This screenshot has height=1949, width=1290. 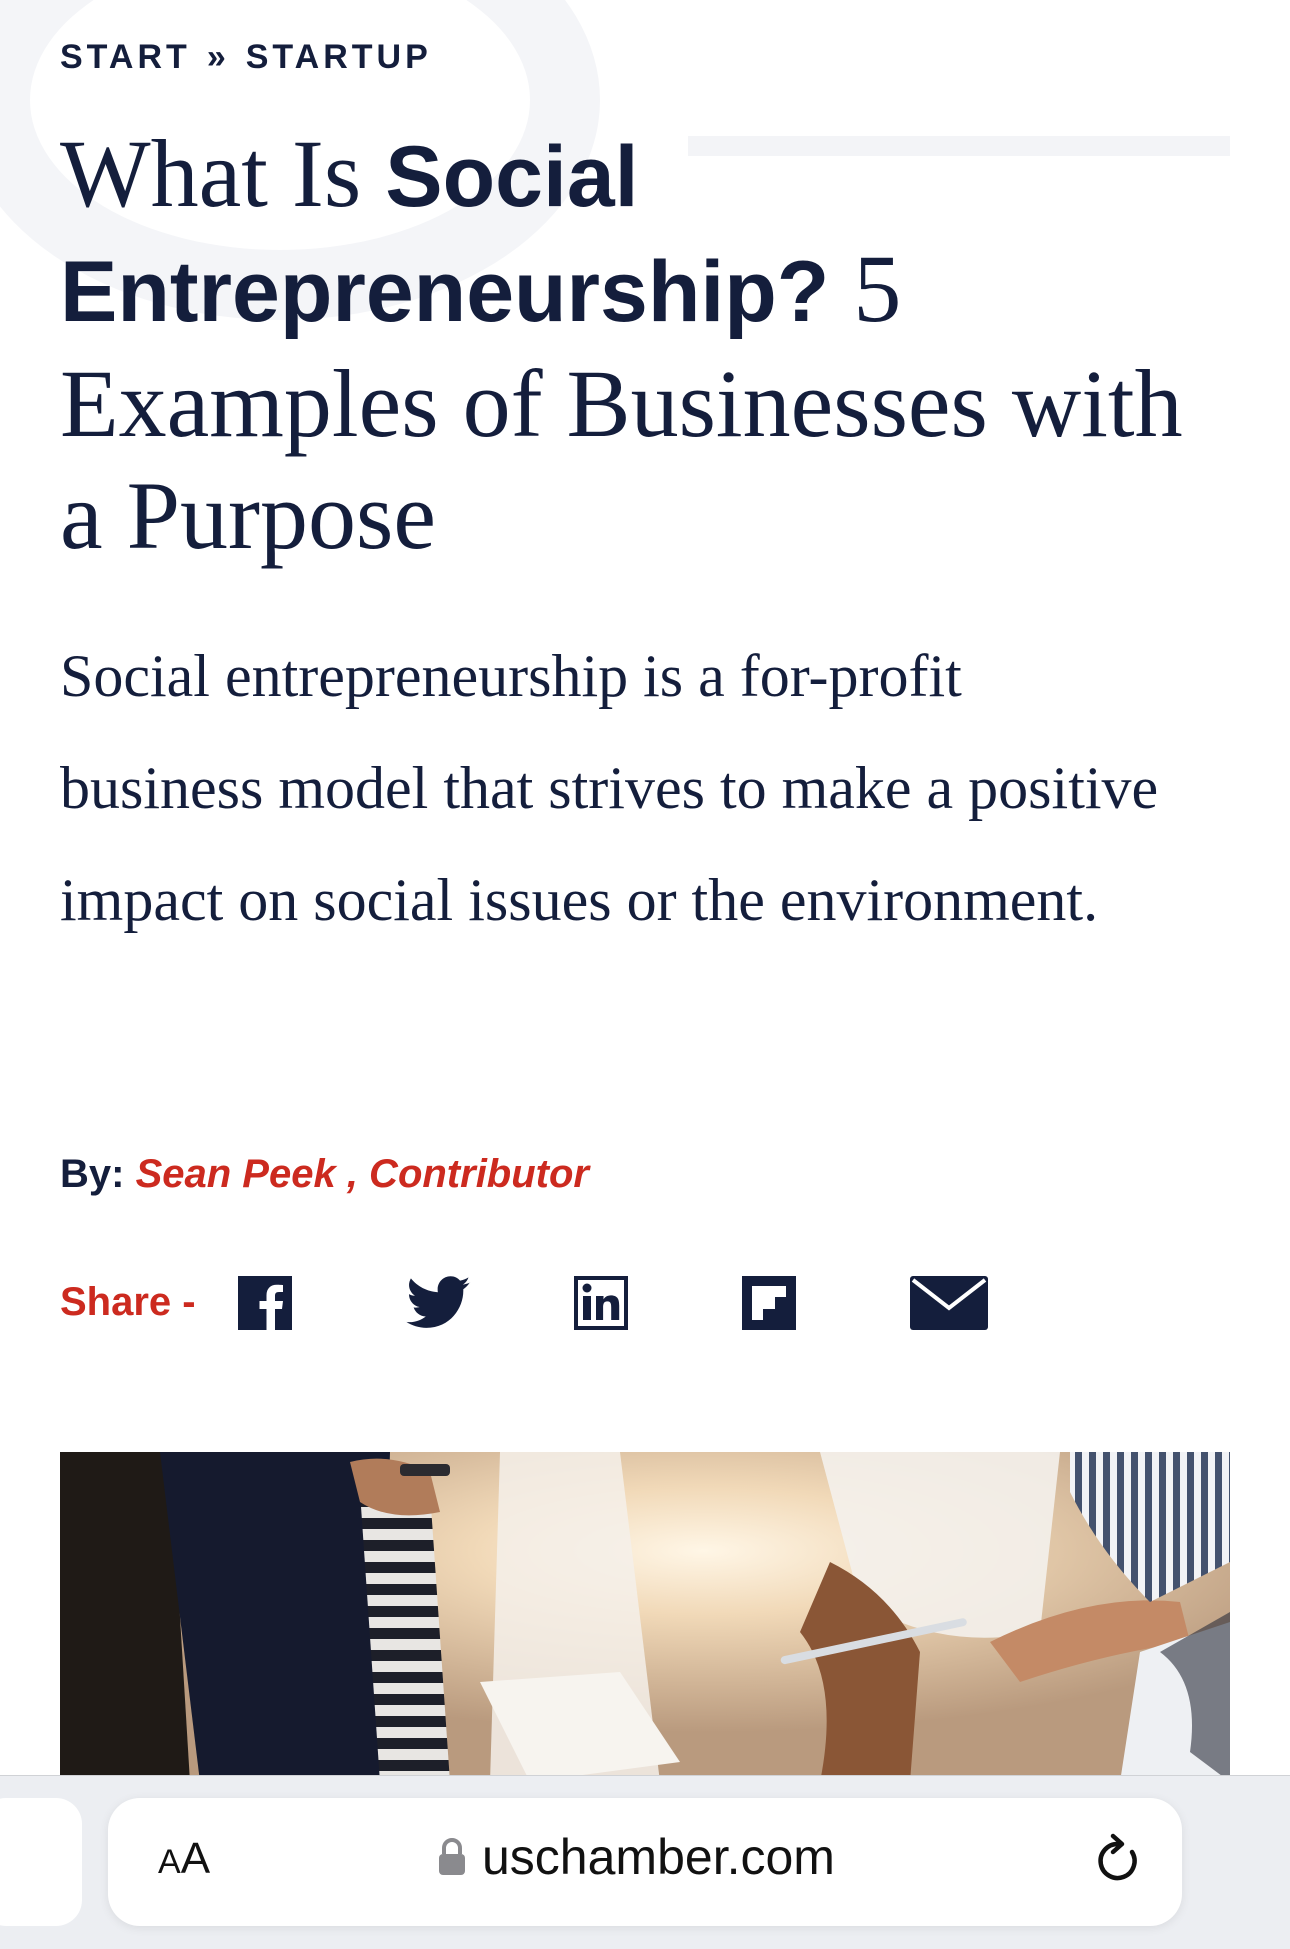 I want to click on breadcrumb: START » STARTUP, so click(x=246, y=57).